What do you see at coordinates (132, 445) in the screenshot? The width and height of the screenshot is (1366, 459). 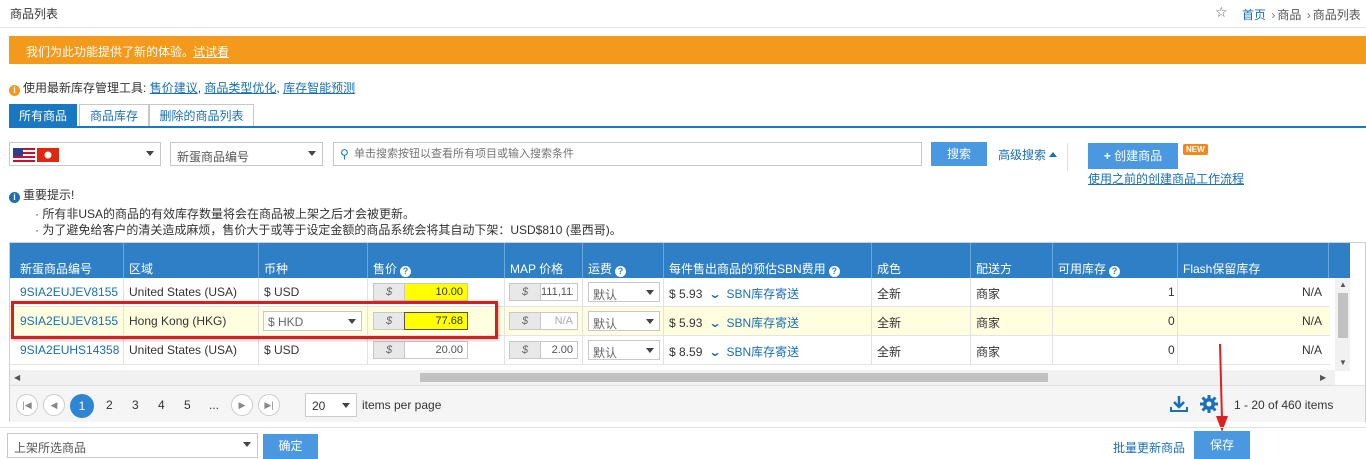 I see `bulk-action-select: 上架所选商品` at bounding box center [132, 445].